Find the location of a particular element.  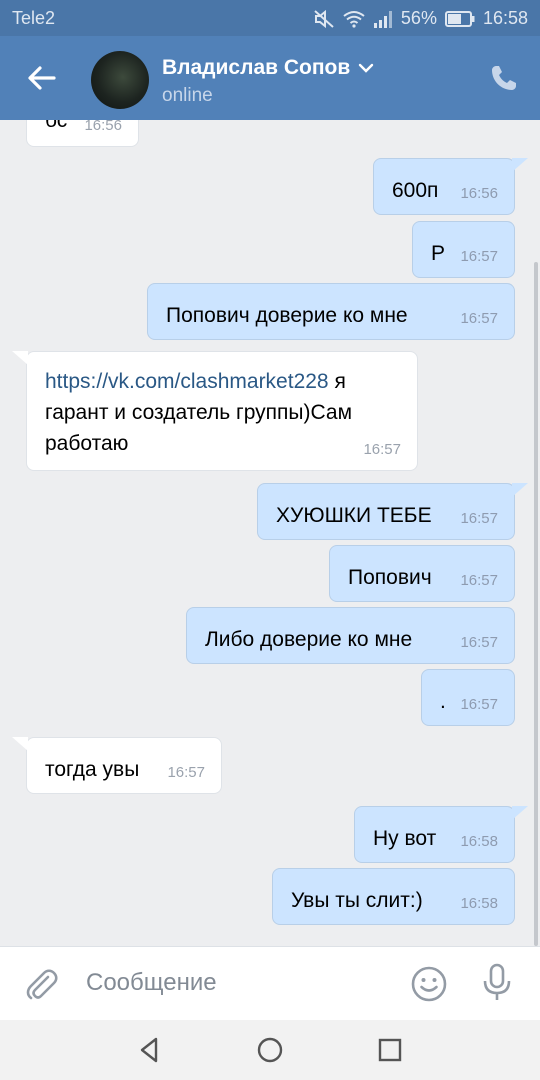

contact-name: Владислав Сопов is located at coordinates (256, 67).